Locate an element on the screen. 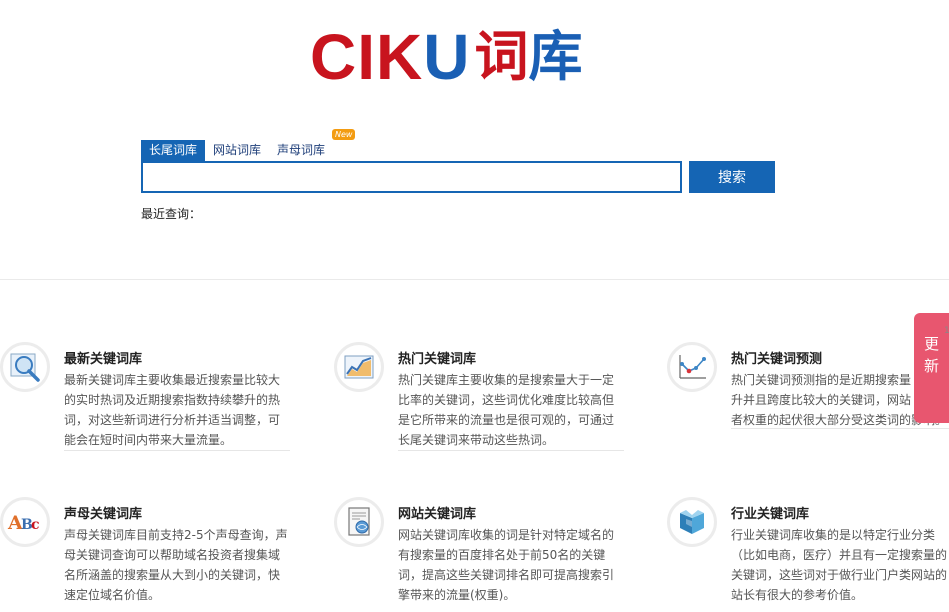  side-tab-label-1: 更 is located at coordinates (931, 344).